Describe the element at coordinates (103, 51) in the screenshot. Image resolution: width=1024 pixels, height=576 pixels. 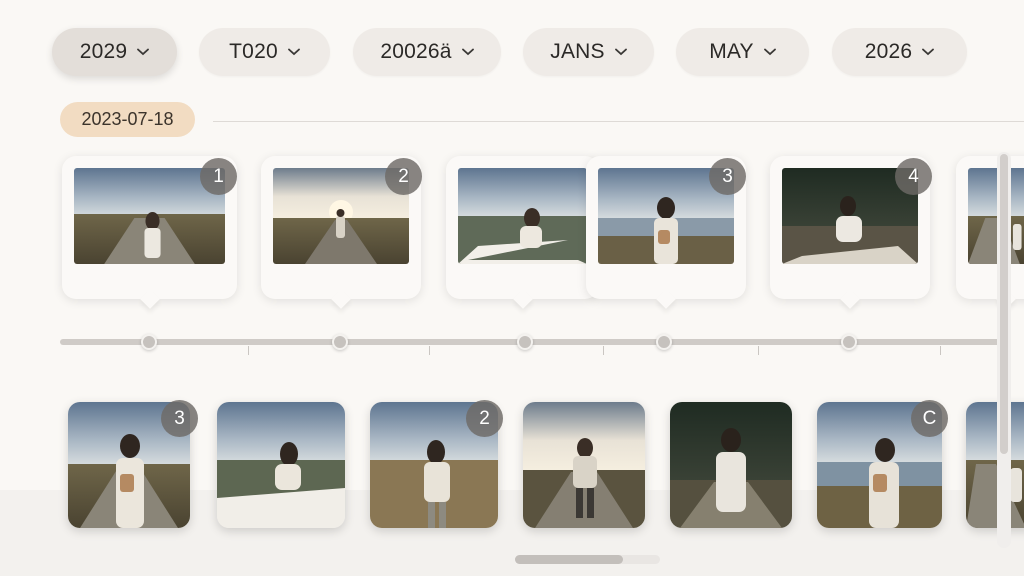
I see `filter-chip-label: 2029` at that location.